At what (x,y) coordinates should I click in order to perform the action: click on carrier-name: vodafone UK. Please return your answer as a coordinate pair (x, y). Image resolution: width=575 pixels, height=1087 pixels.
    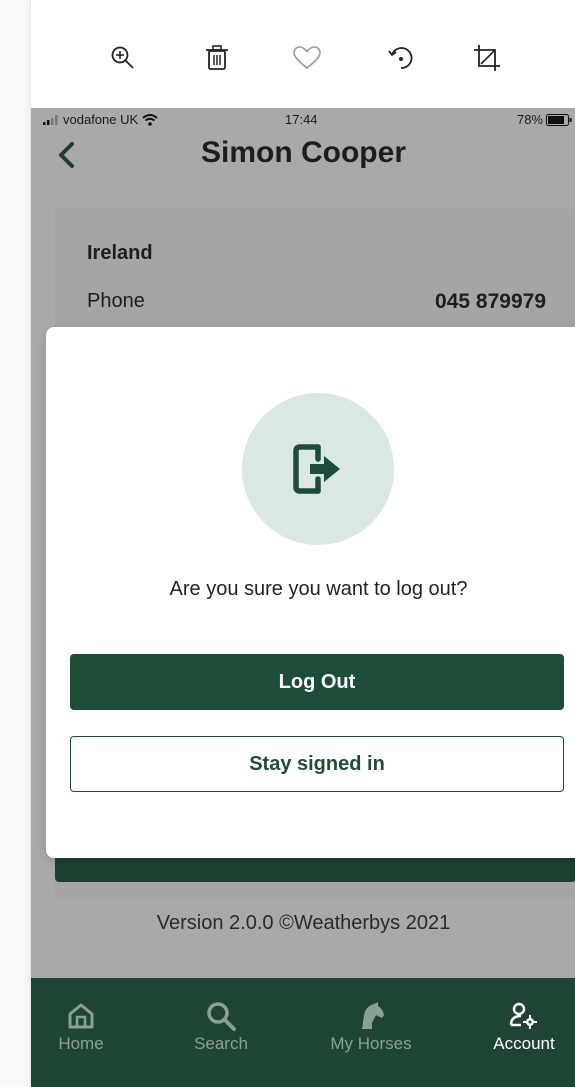
    Looking at the image, I should click on (101, 119).